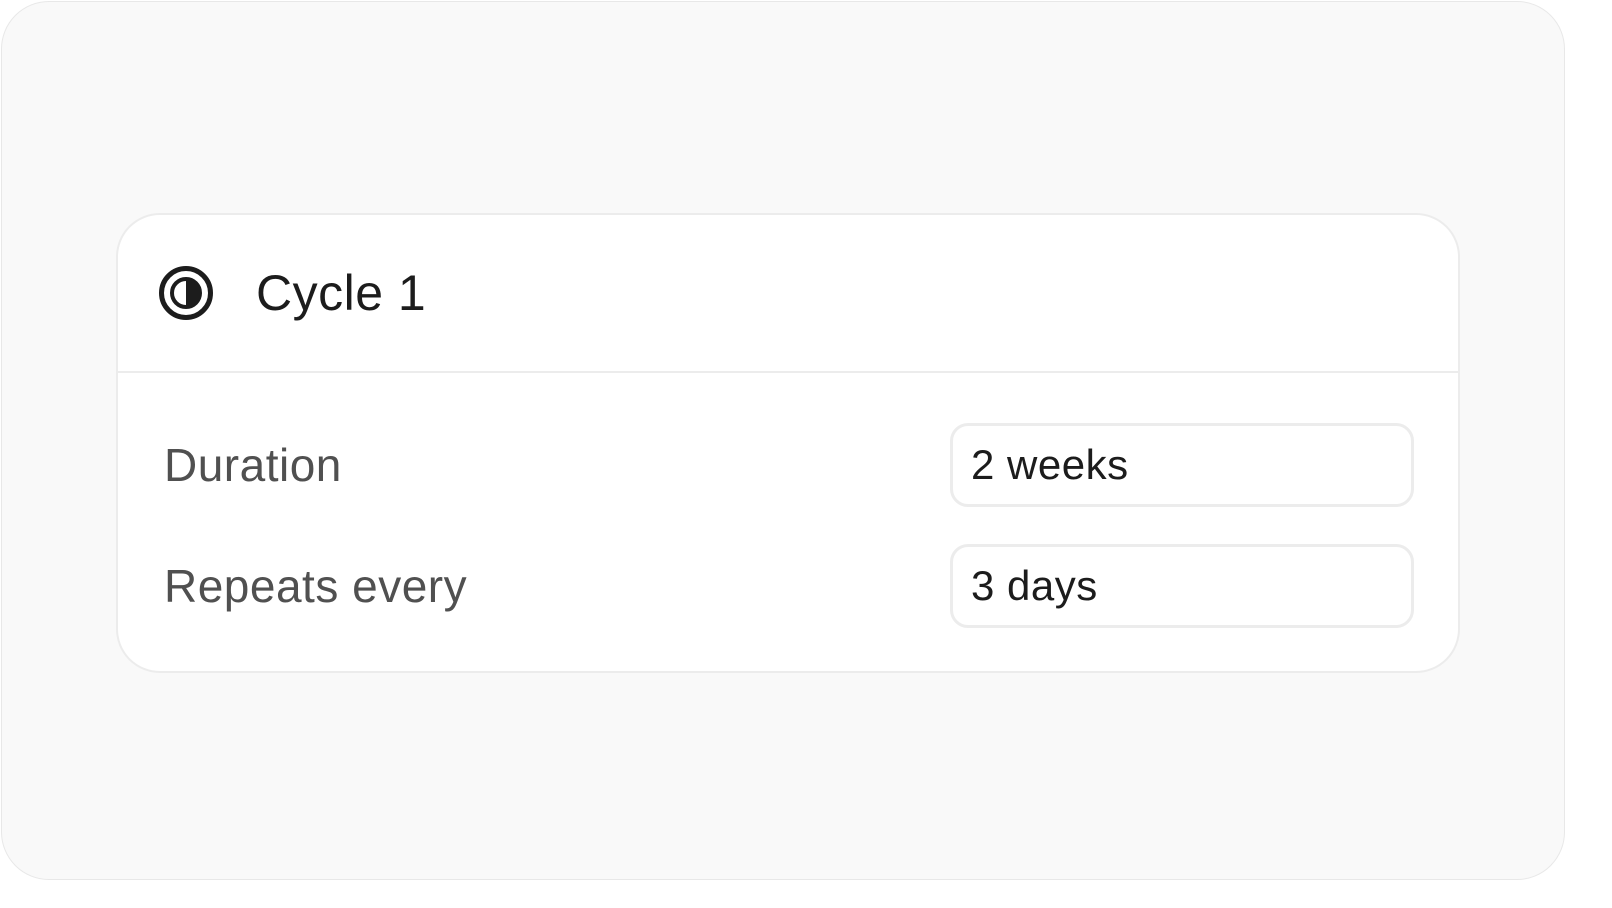 This screenshot has height=908, width=1612. Describe the element at coordinates (186, 293) in the screenshot. I see `half-circle-icon` at that location.